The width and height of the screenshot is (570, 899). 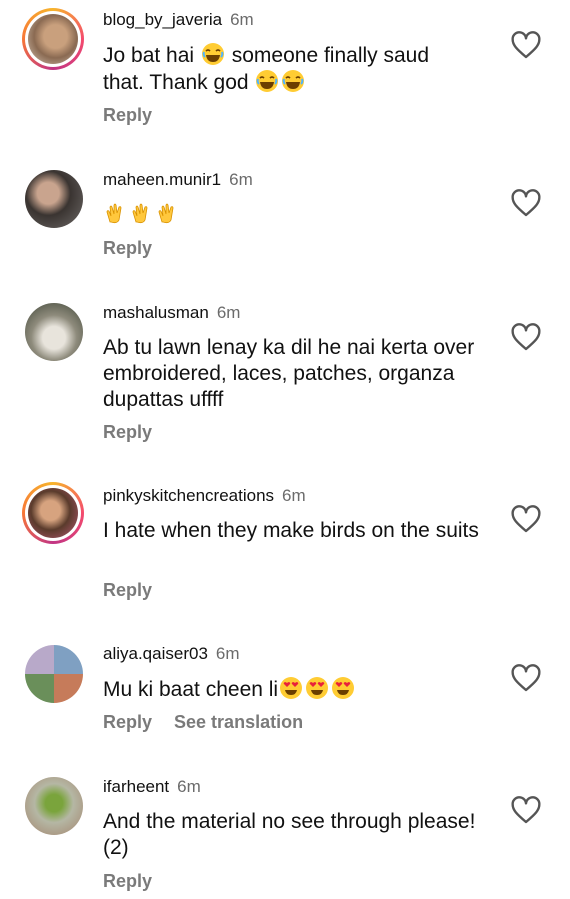 I want to click on comment-text-part: Mu ki baat cheen li, so click(x=191, y=689).